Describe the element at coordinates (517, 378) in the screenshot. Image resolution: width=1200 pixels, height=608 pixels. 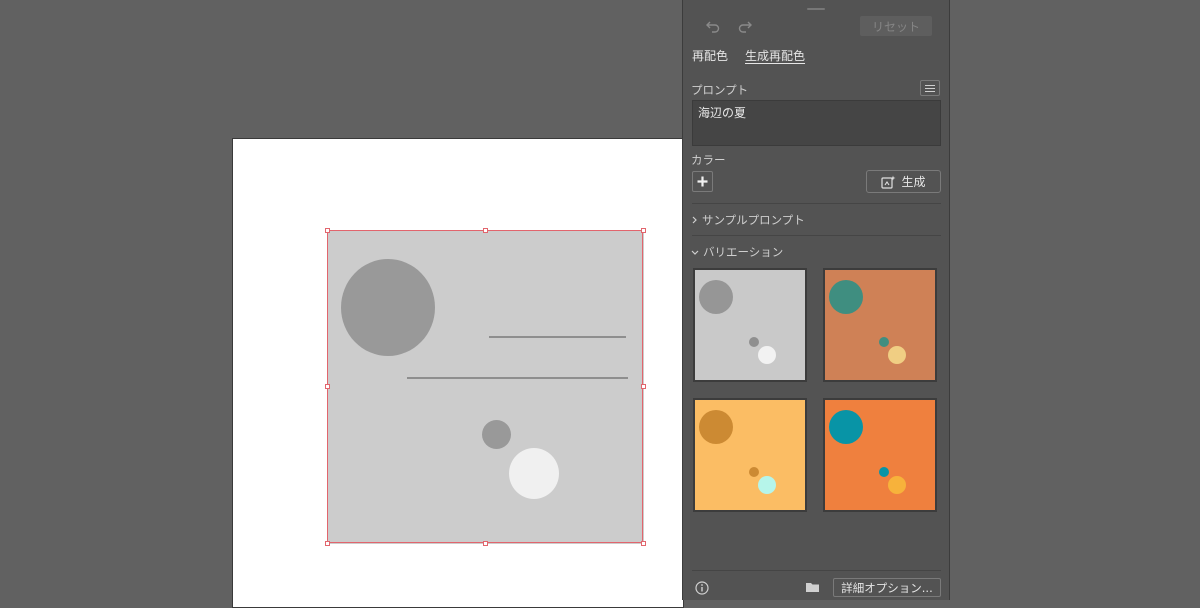
I see `line-lower` at that location.